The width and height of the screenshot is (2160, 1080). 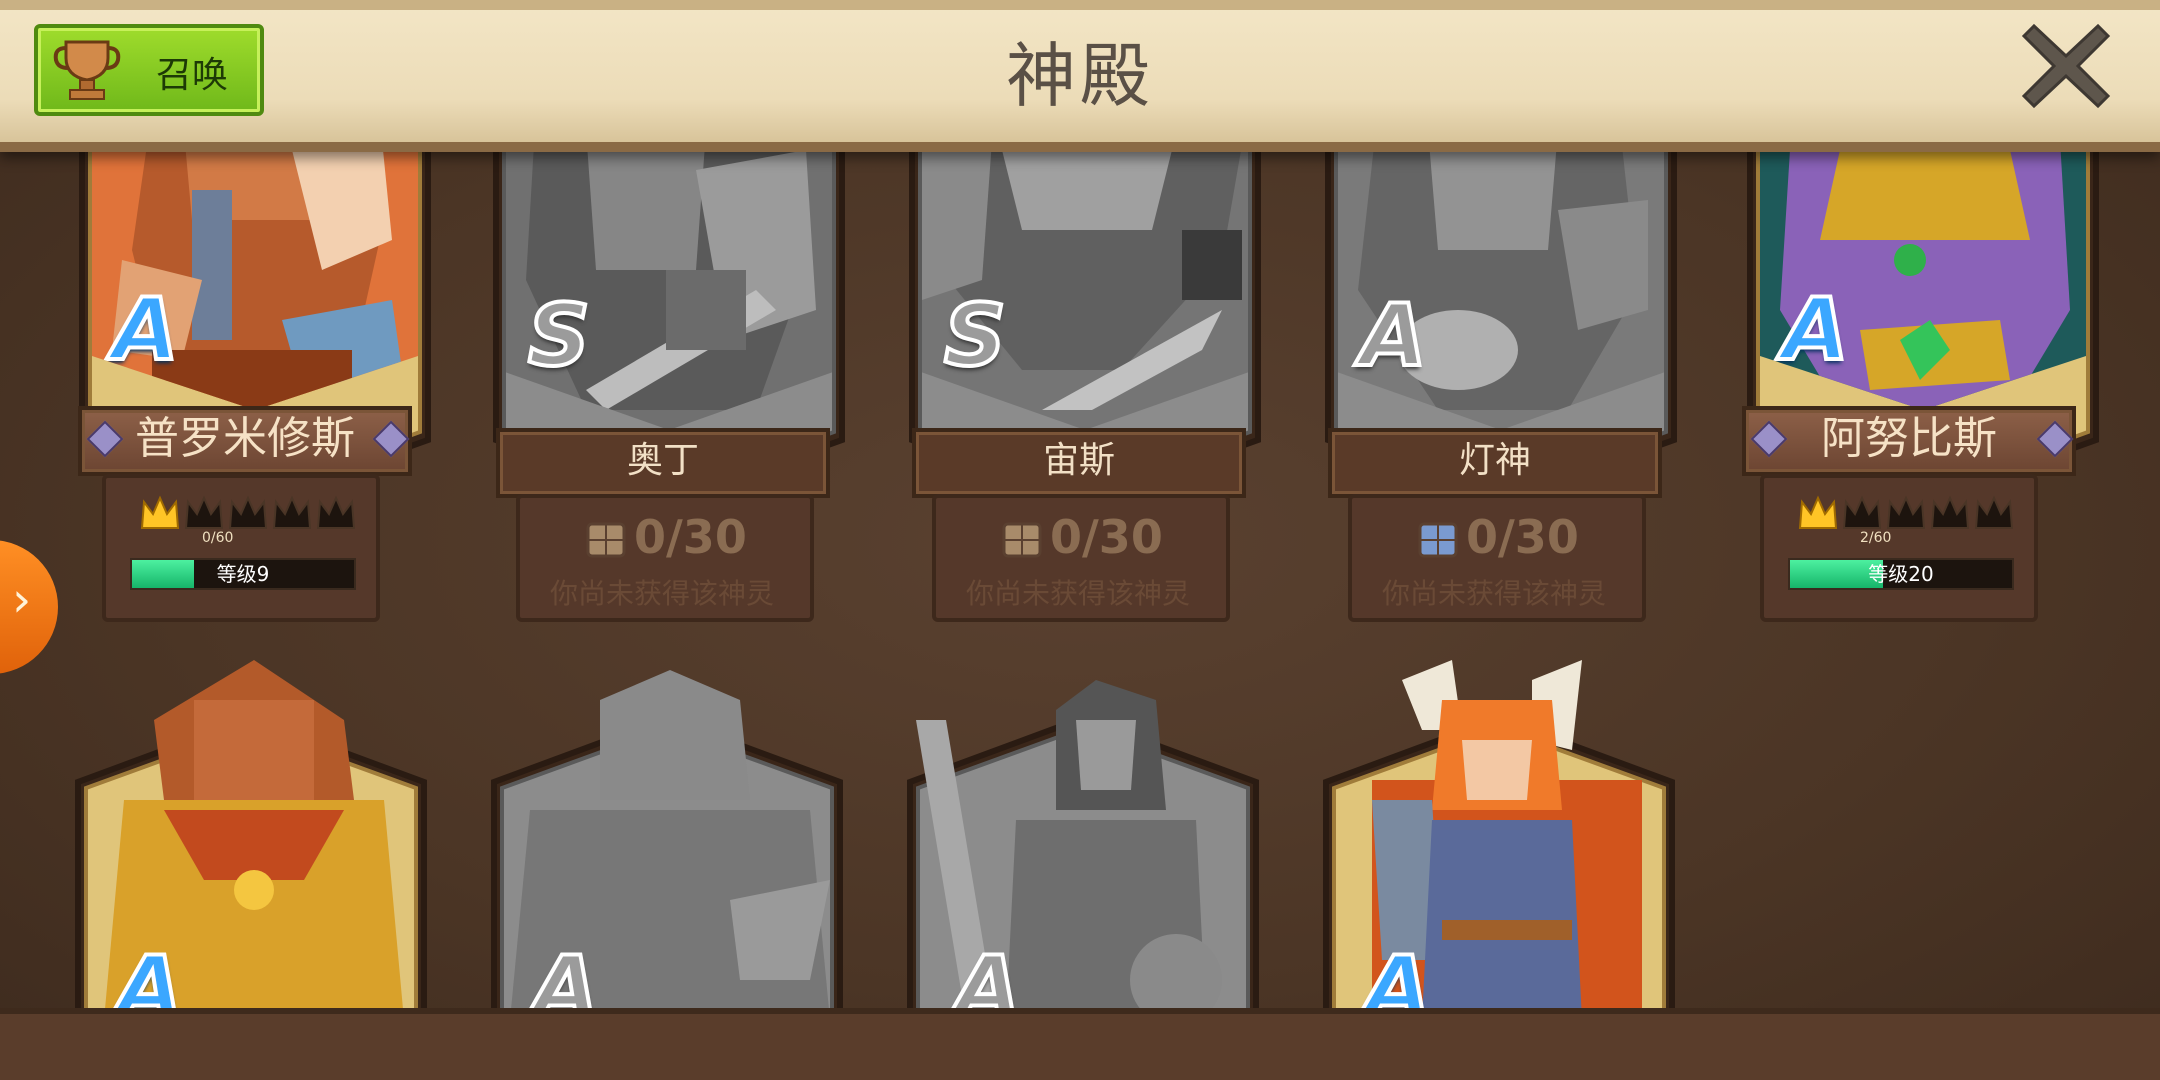 I want to click on god-name-bar: 灯神, so click(x=1495, y=463).